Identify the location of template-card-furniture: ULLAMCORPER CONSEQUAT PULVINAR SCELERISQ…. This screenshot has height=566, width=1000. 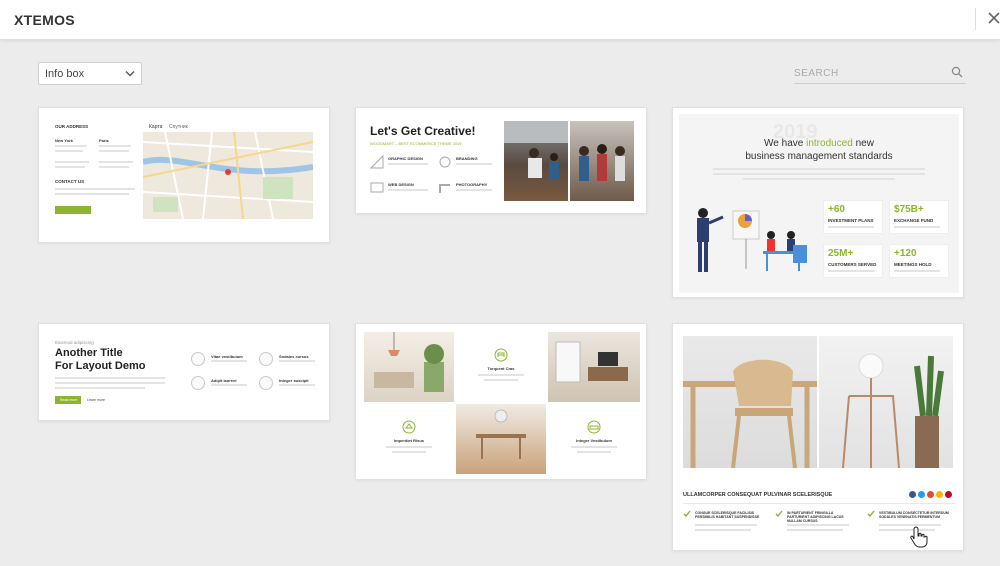
(818, 437).